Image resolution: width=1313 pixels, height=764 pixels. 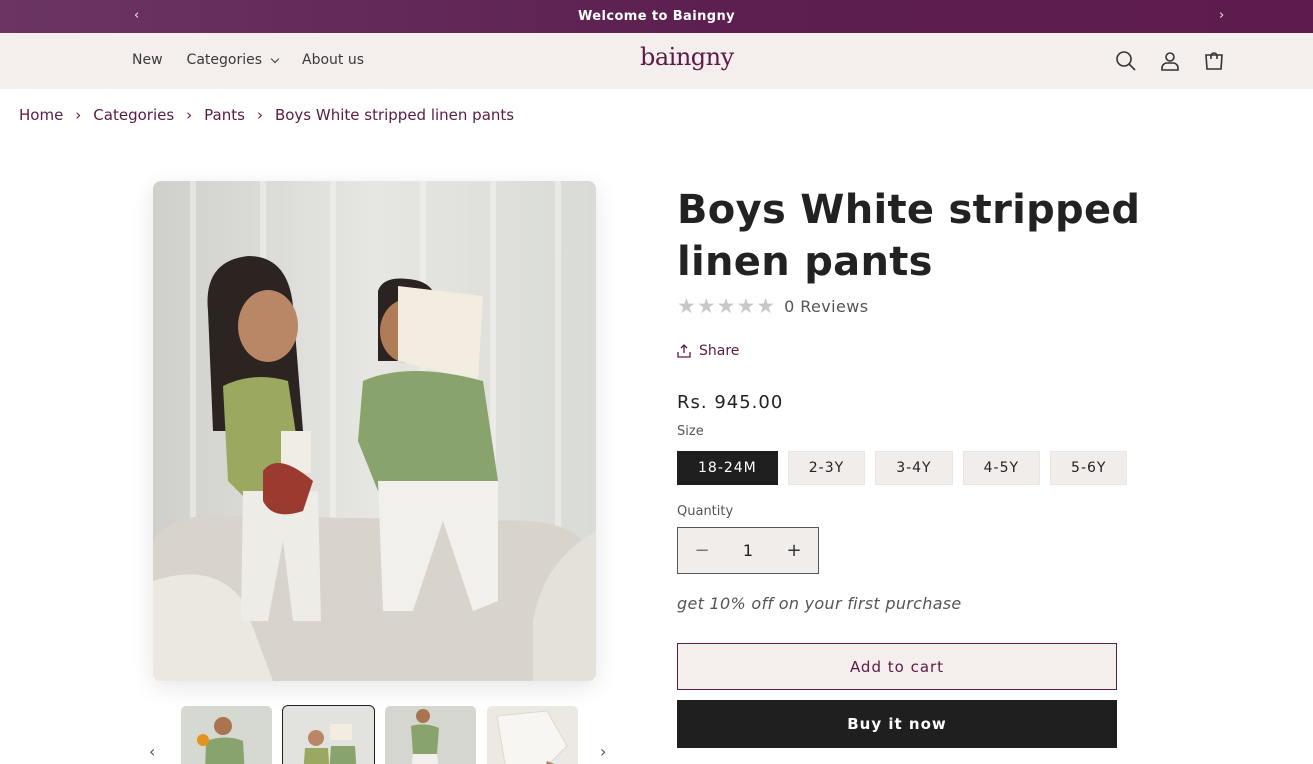 I want to click on site-logo: baingny, so click(x=687, y=57).